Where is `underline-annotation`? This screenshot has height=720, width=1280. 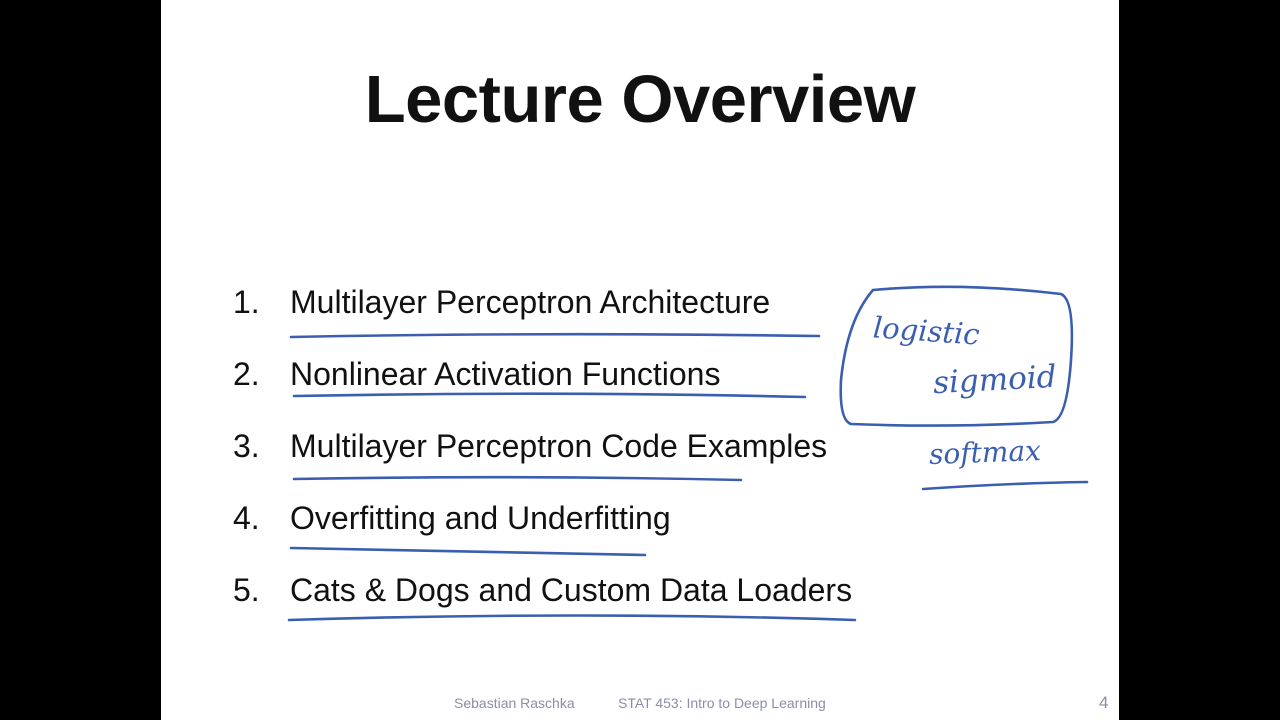 underline-annotation is located at coordinates (1005, 485).